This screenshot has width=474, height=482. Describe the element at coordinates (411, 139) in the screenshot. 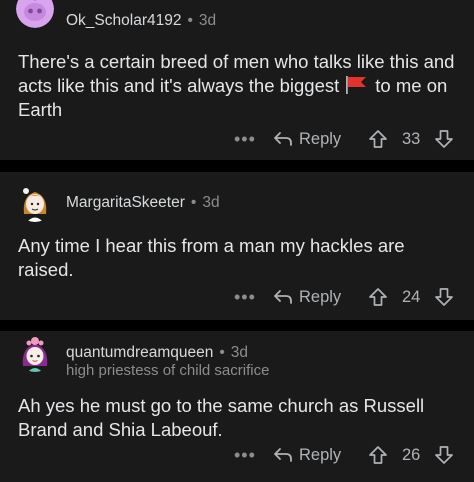

I see `vote-score: 33` at that location.